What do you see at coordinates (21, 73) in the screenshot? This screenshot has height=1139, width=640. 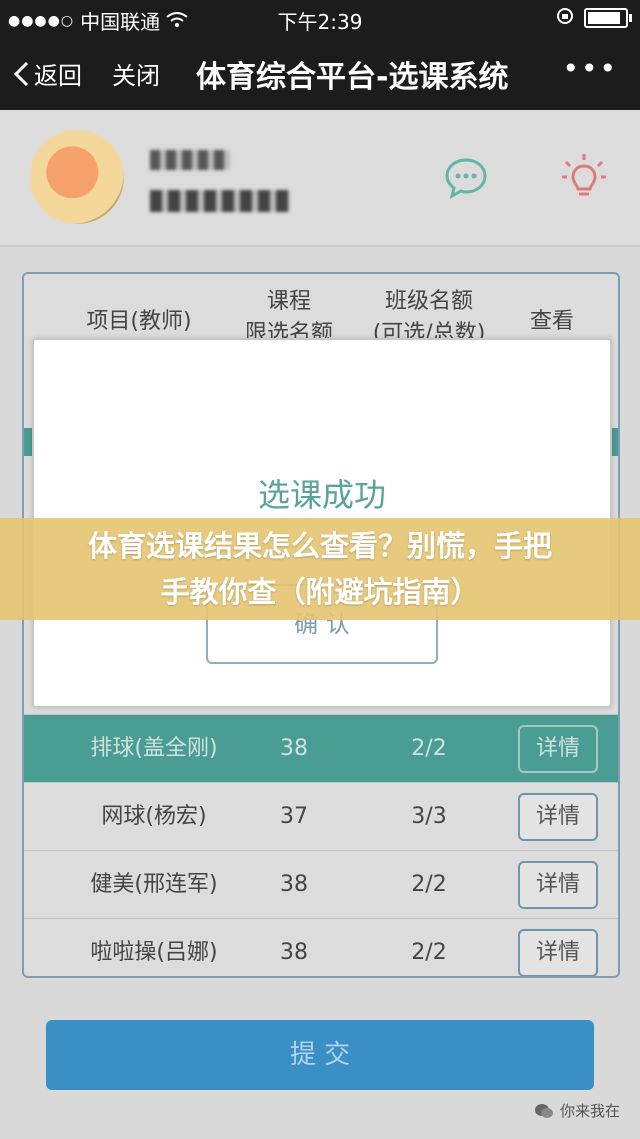 I see `chevron-left-icon` at bounding box center [21, 73].